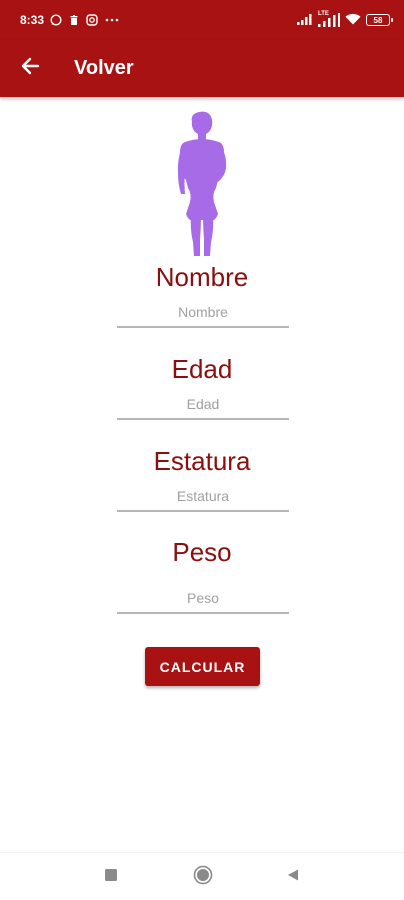  What do you see at coordinates (202, 461) in the screenshot?
I see `estatura-label: Estatura` at bounding box center [202, 461].